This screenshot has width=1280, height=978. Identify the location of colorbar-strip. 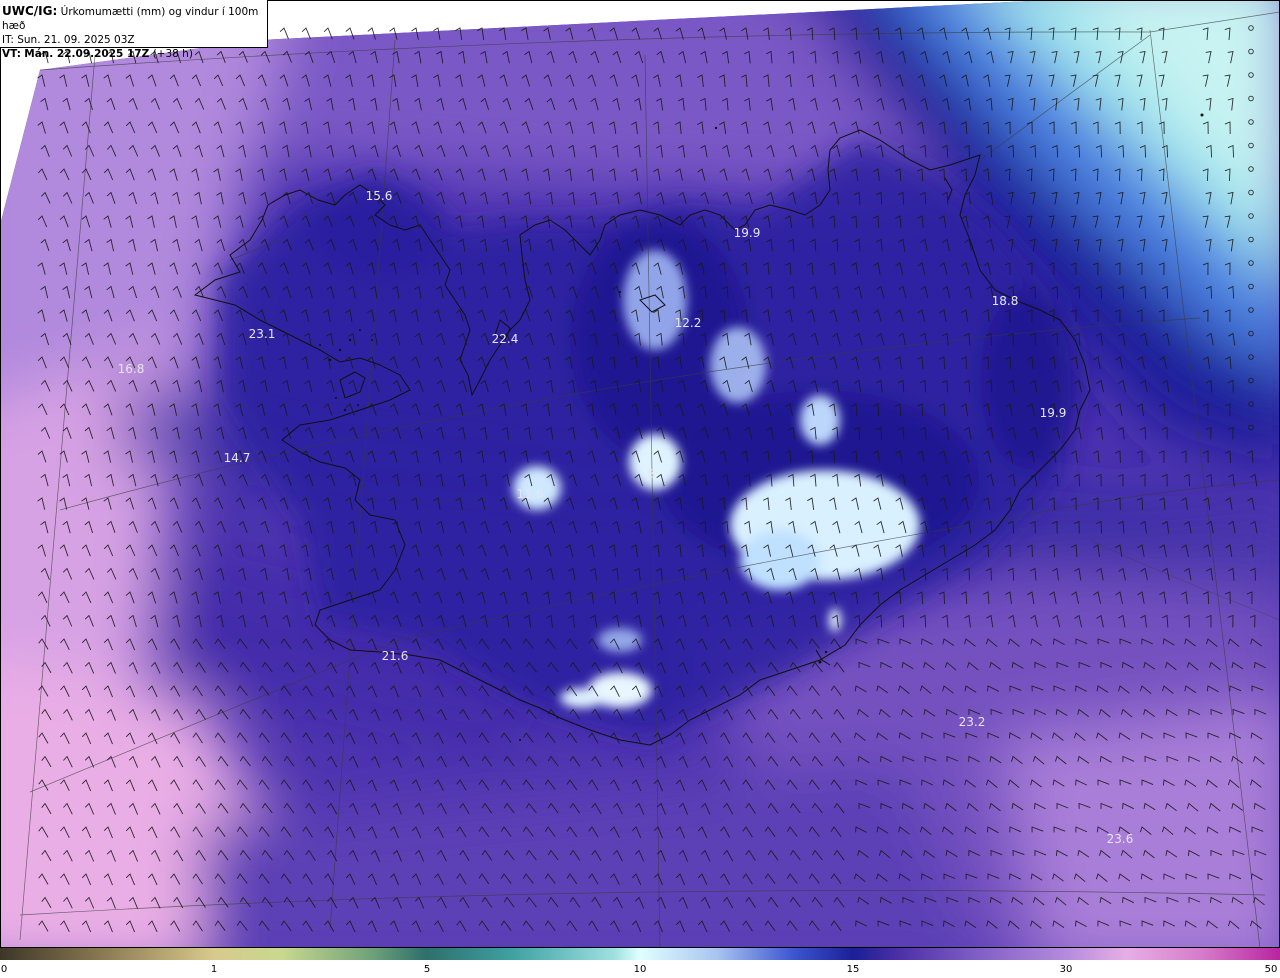
(640, 954).